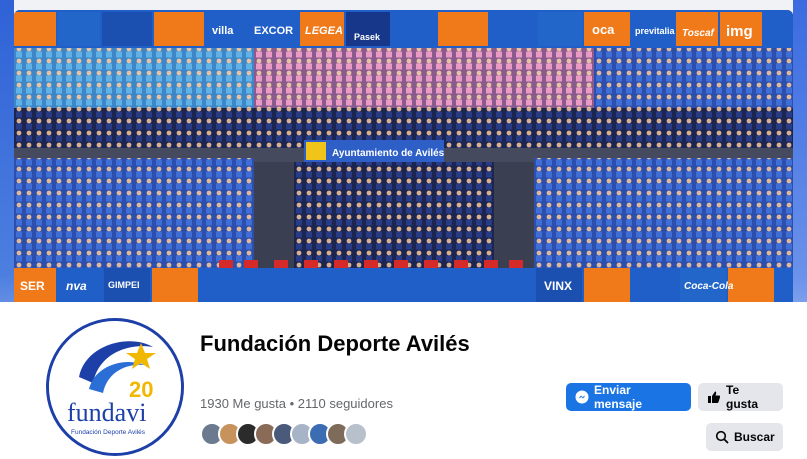 This screenshot has width=807, height=459. Describe the element at coordinates (618, 397) in the screenshot. I see `send-message-label: Enviar mensaje` at that location.